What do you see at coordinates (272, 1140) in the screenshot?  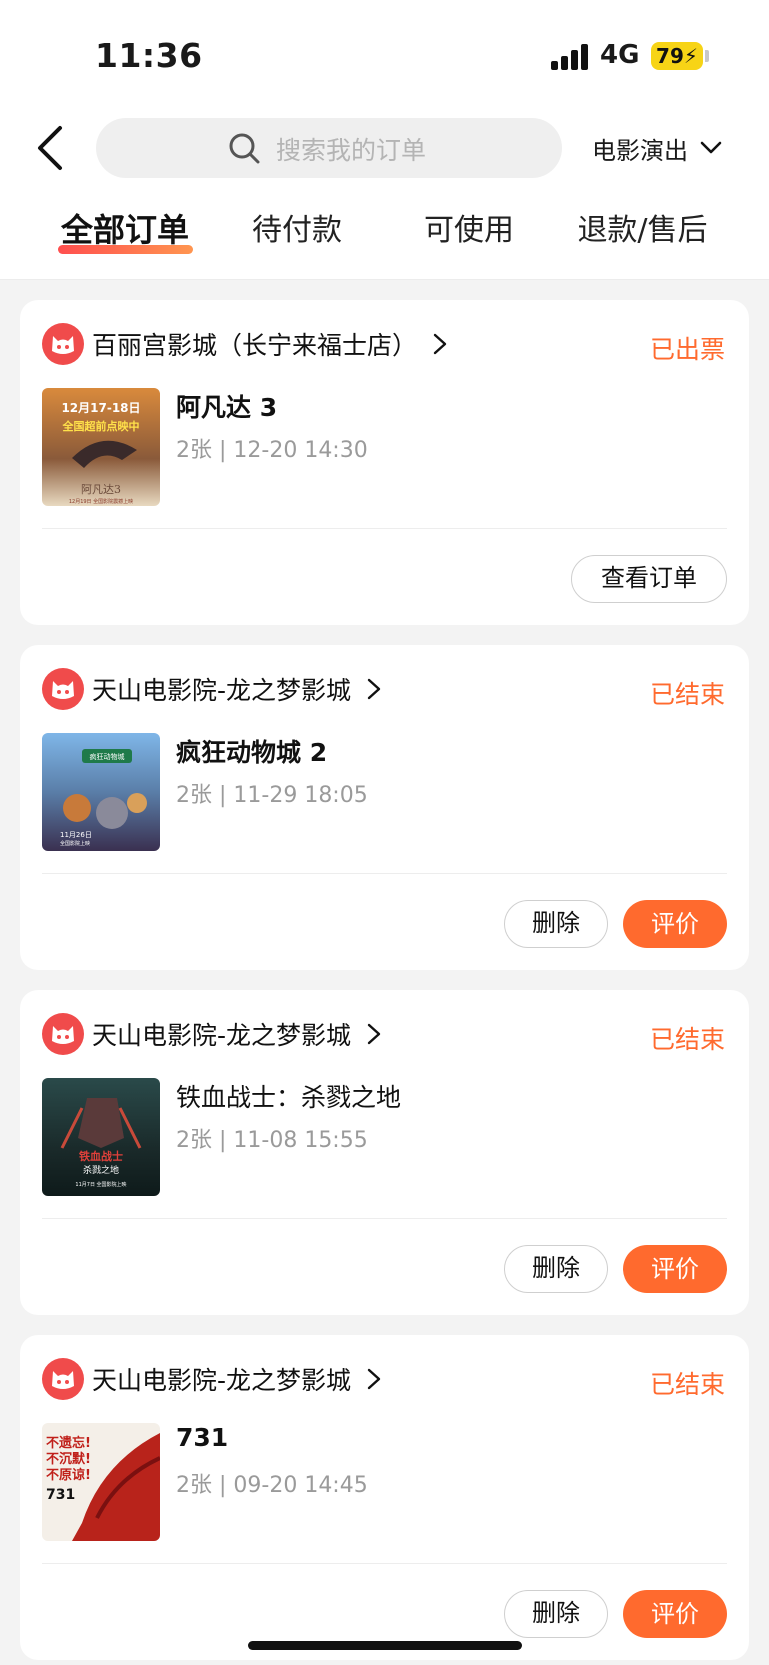 I see `ticket-info: 2张 | 11-08 15:55` at bounding box center [272, 1140].